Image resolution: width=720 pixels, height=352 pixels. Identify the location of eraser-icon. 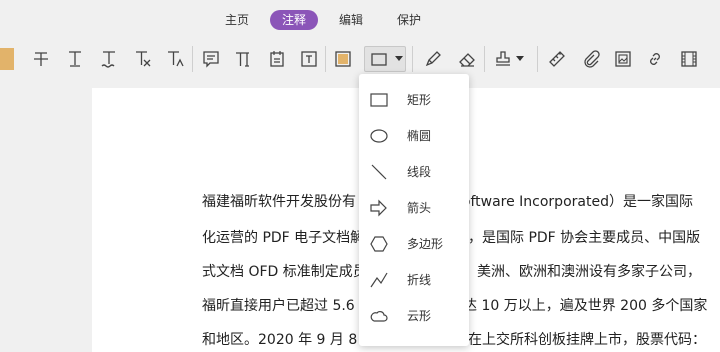
(467, 59).